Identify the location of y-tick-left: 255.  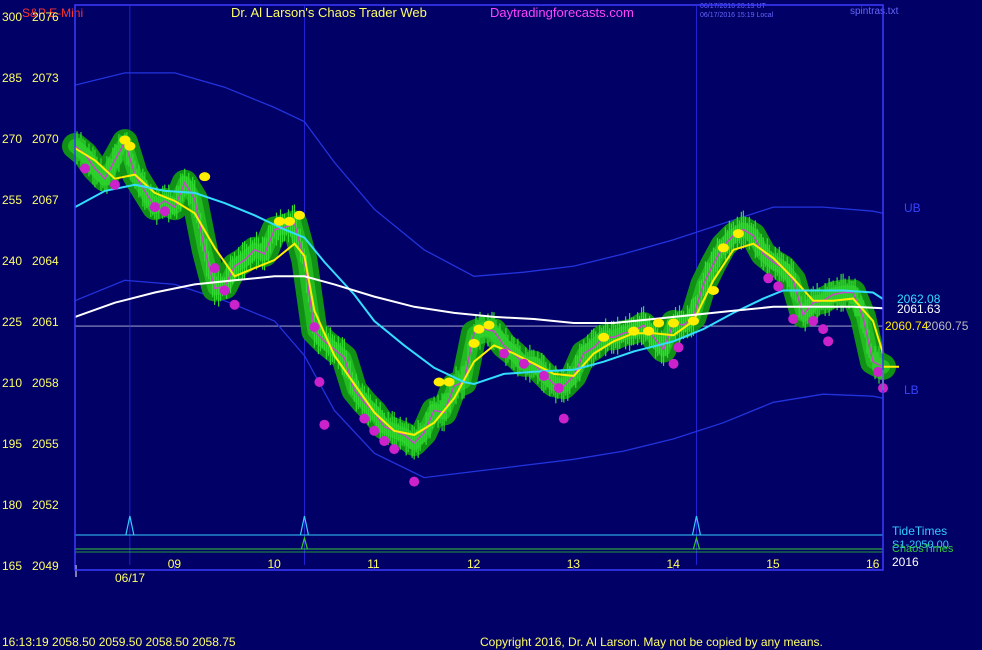
(12, 200).